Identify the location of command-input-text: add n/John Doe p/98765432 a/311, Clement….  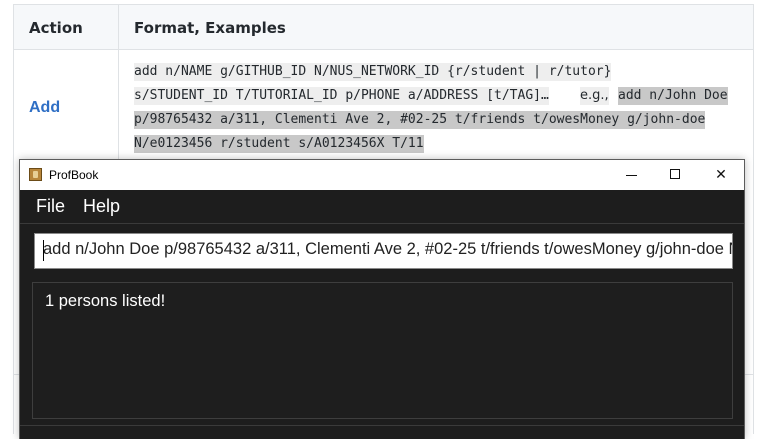
(387, 249).